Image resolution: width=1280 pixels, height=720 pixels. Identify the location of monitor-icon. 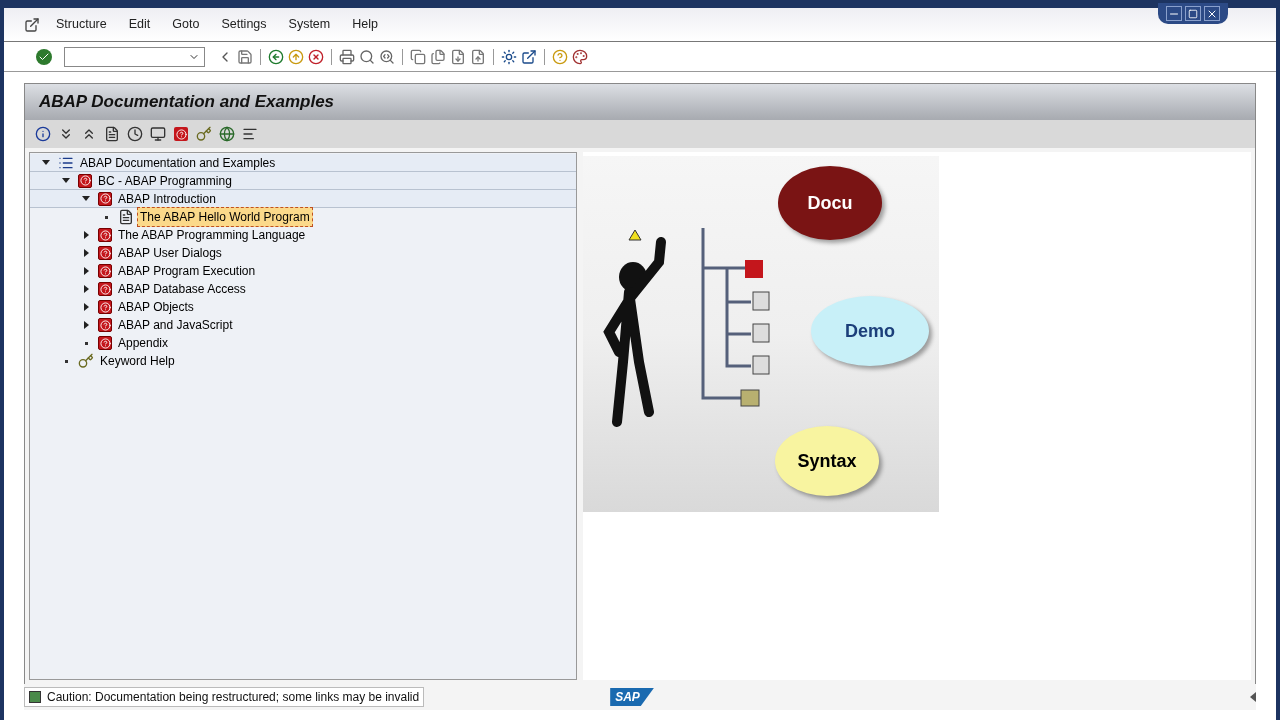
(158, 134).